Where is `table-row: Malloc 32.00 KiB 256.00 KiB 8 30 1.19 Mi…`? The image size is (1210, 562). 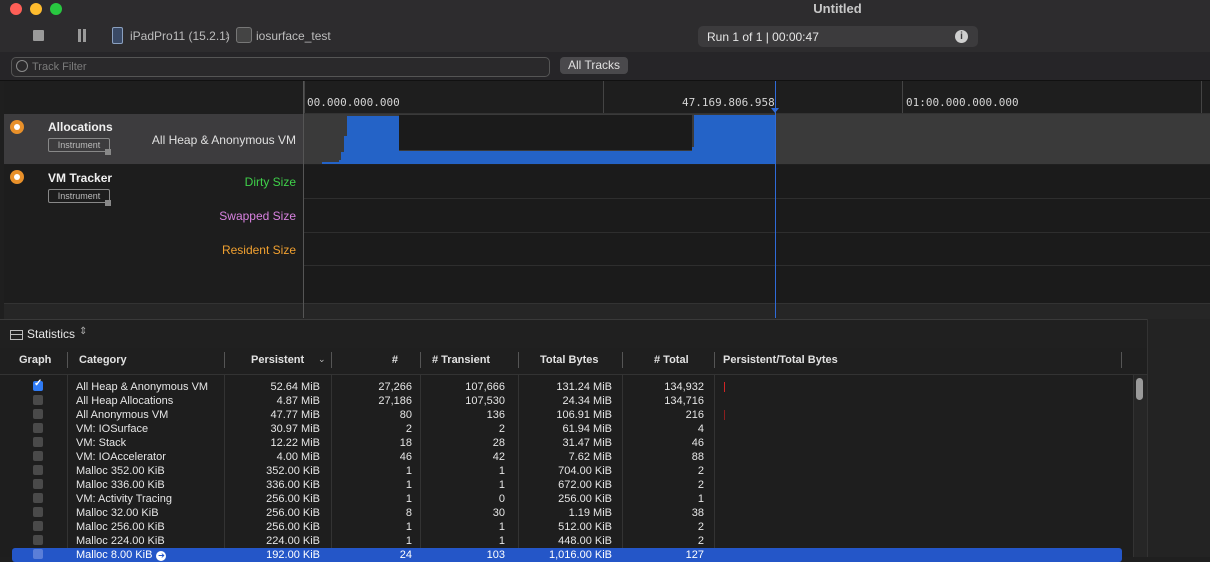 table-row: Malloc 32.00 KiB 256.00 KiB 8 30 1.19 Mi… is located at coordinates (573, 513).